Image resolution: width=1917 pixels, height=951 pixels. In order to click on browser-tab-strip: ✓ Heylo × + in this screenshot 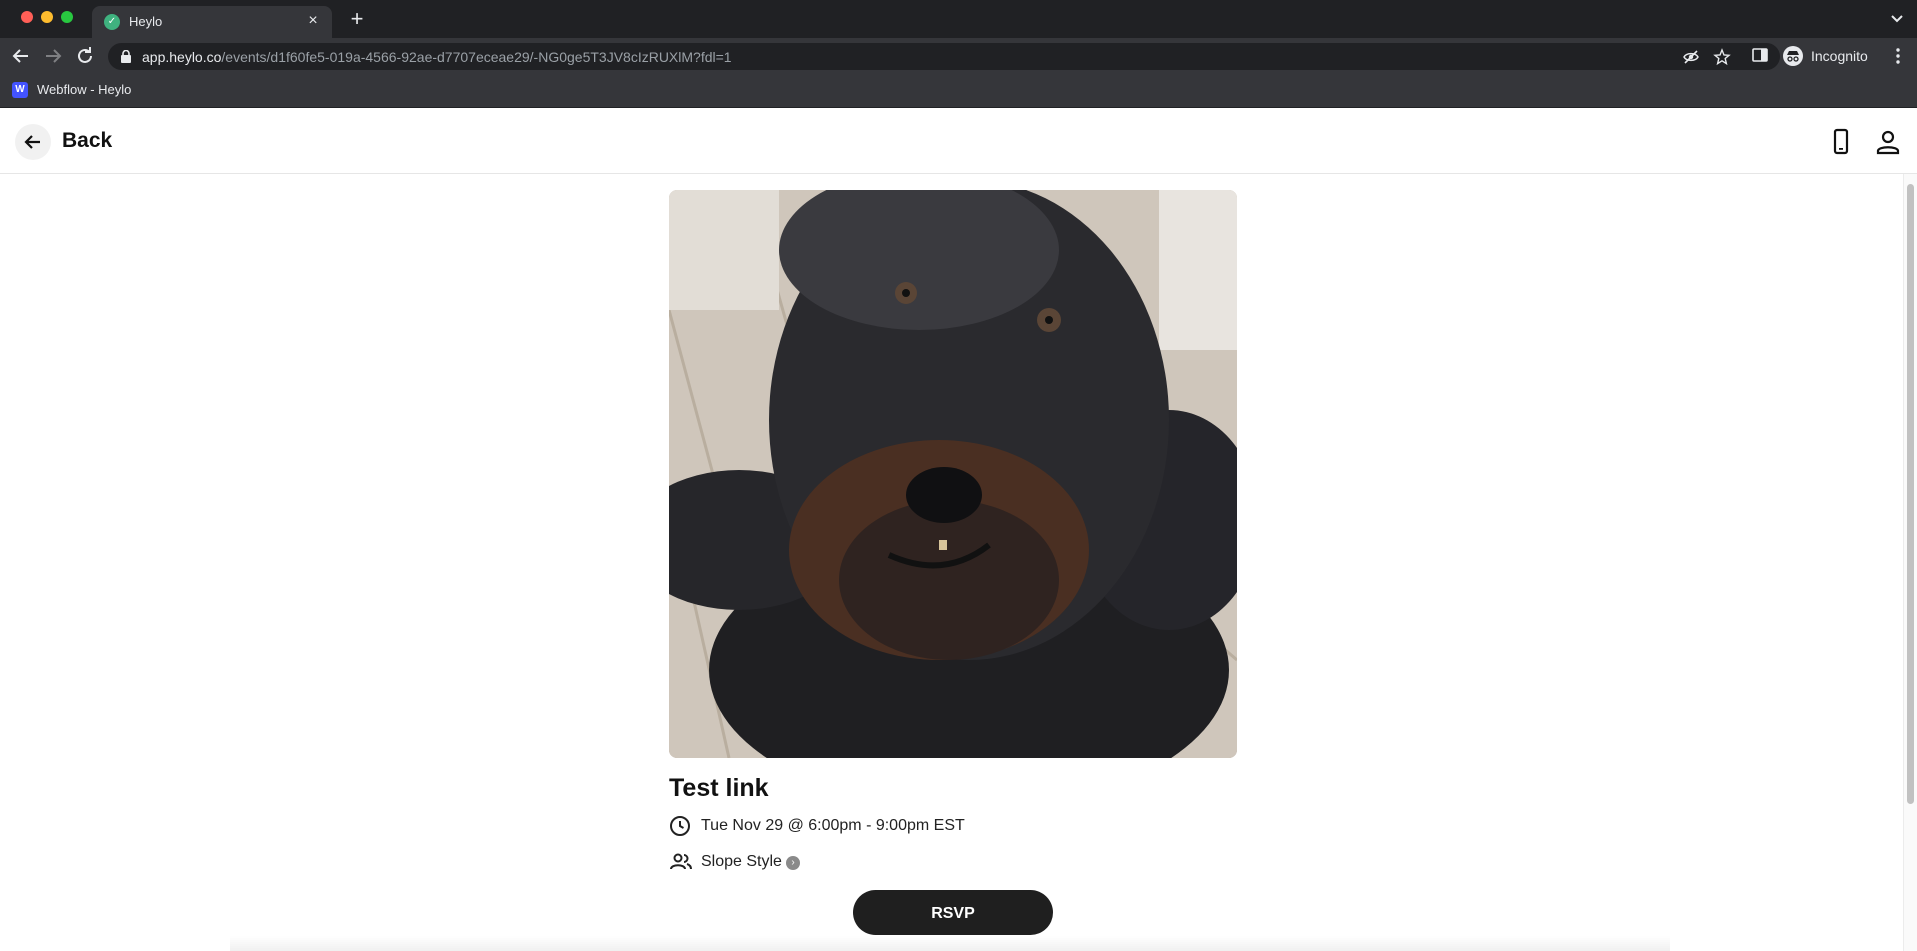, I will do `click(958, 19)`.